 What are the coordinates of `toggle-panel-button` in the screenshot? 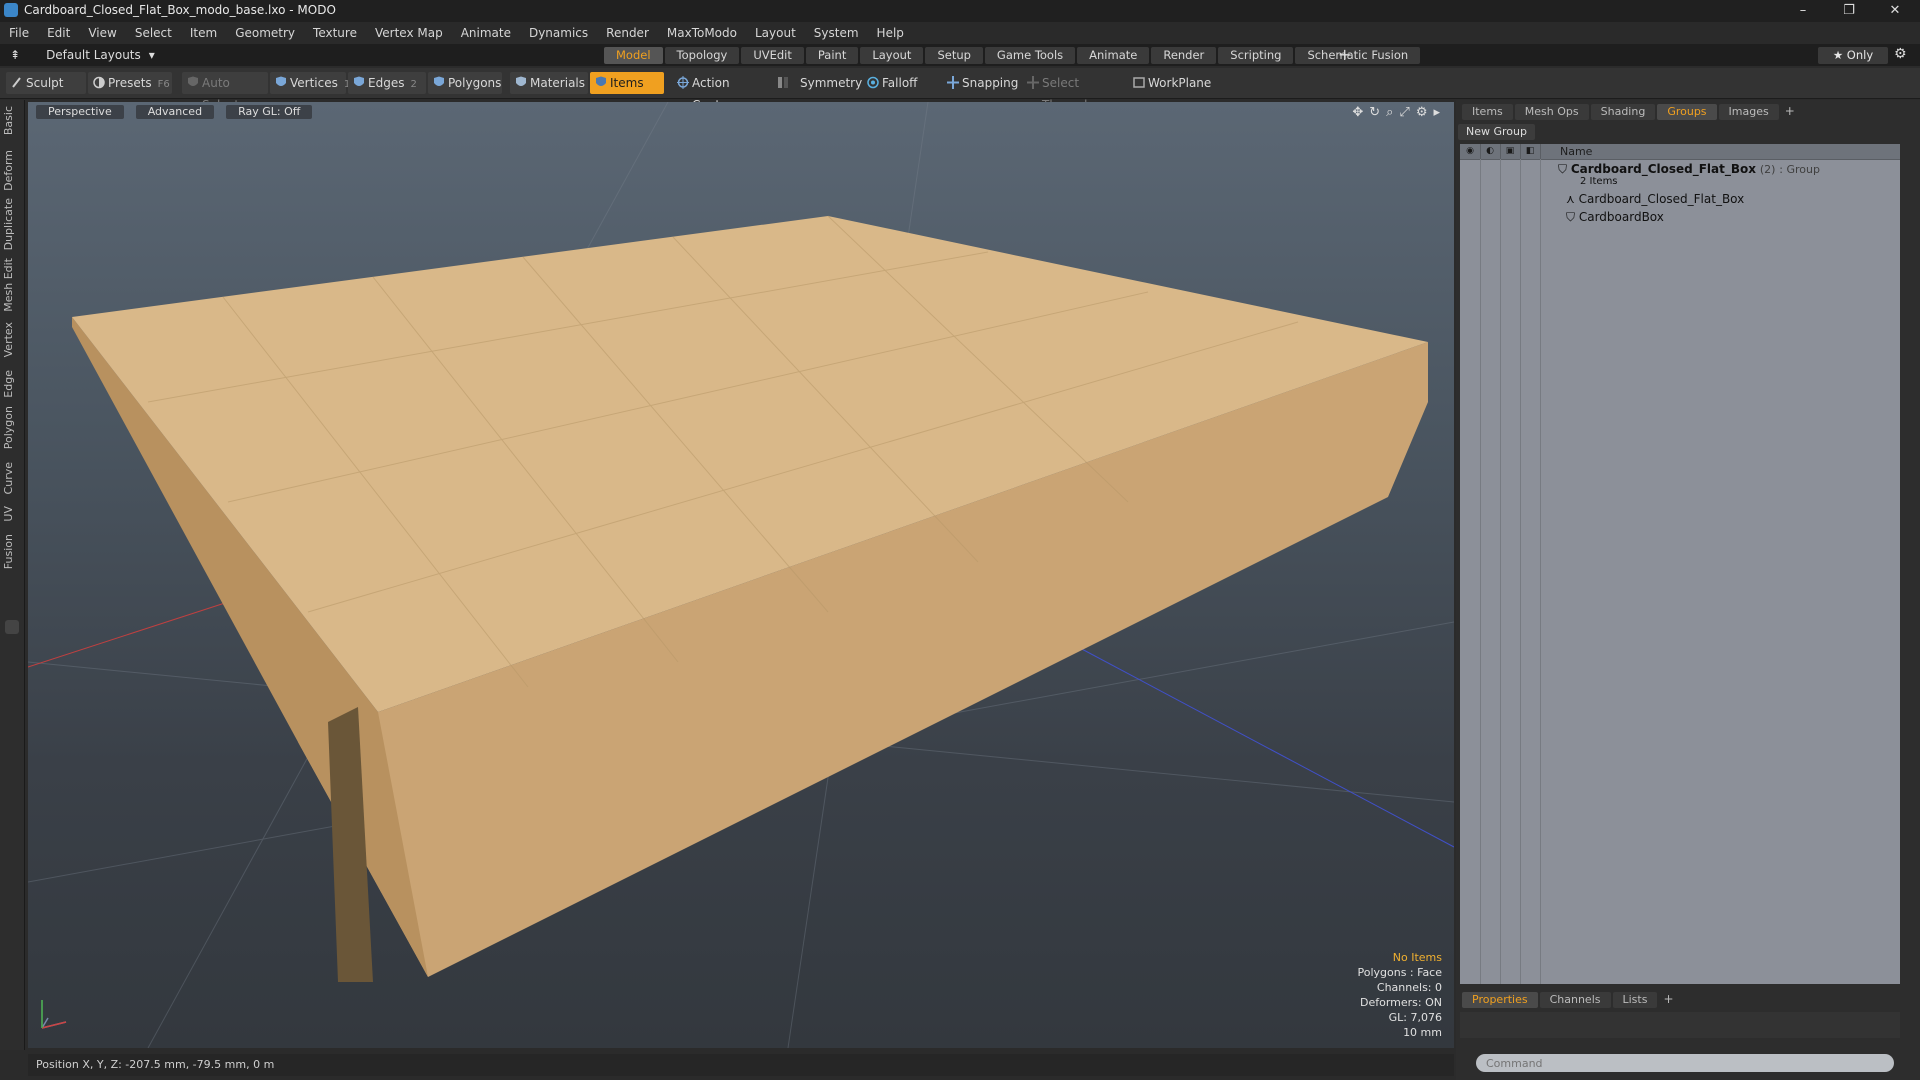 It's located at (12, 627).